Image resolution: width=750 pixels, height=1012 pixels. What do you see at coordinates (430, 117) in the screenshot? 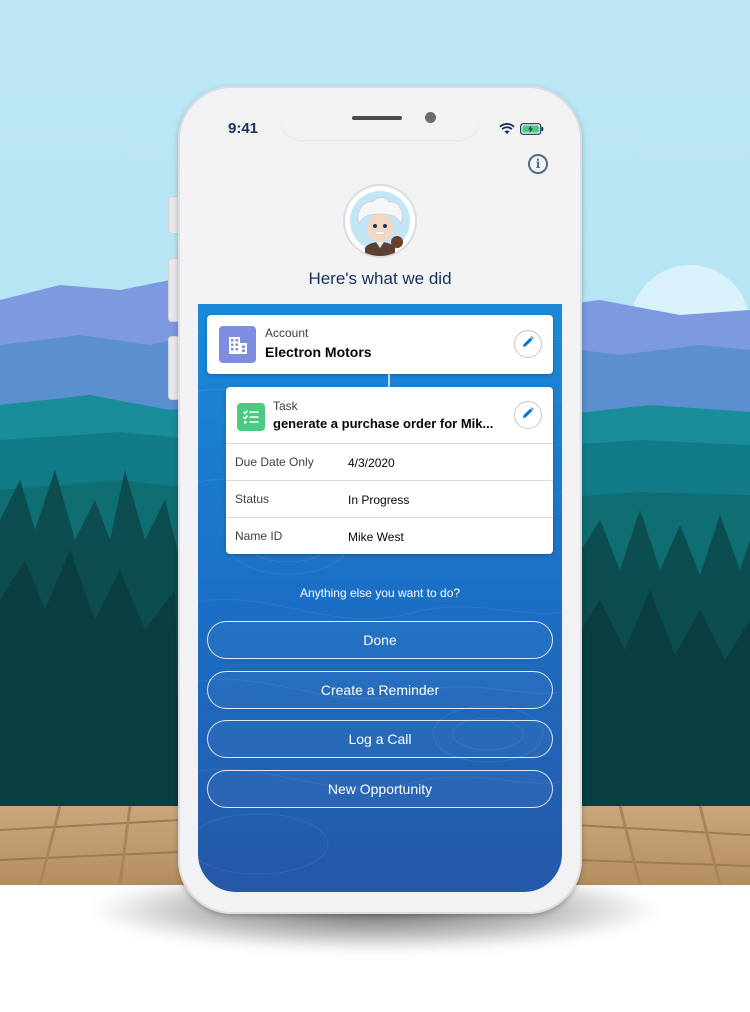
I see `front-camera` at bounding box center [430, 117].